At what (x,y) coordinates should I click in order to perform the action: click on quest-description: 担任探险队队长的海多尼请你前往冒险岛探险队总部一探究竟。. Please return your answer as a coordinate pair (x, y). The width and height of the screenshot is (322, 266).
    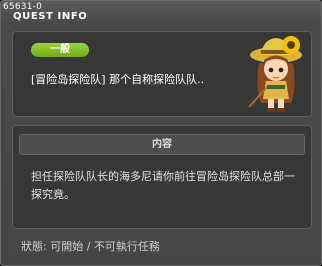
    Looking at the image, I should click on (163, 185).